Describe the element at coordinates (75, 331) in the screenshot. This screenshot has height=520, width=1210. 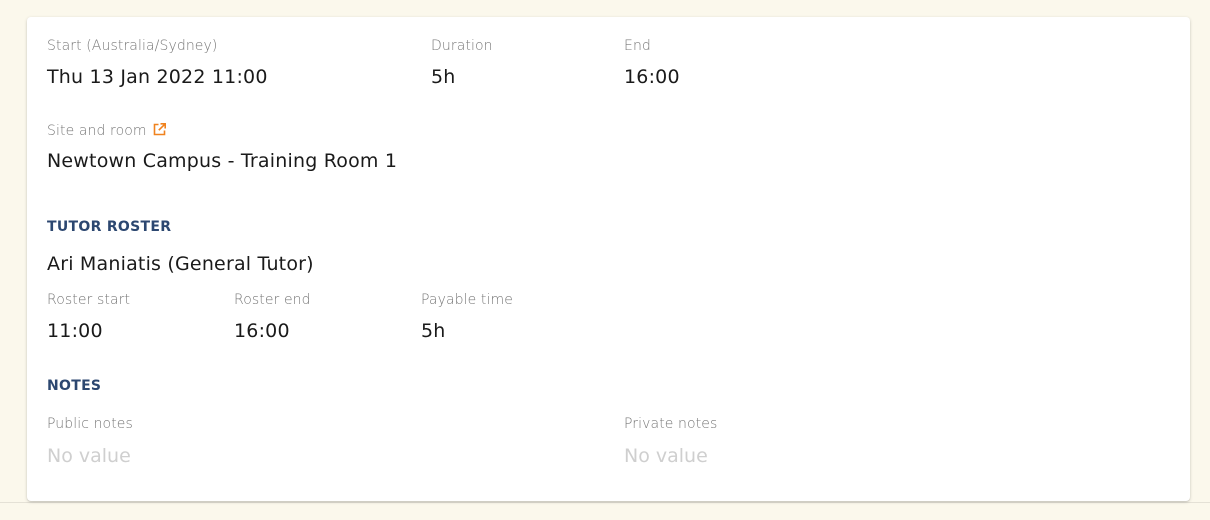
I see `roster-start-value: 11:00` at that location.